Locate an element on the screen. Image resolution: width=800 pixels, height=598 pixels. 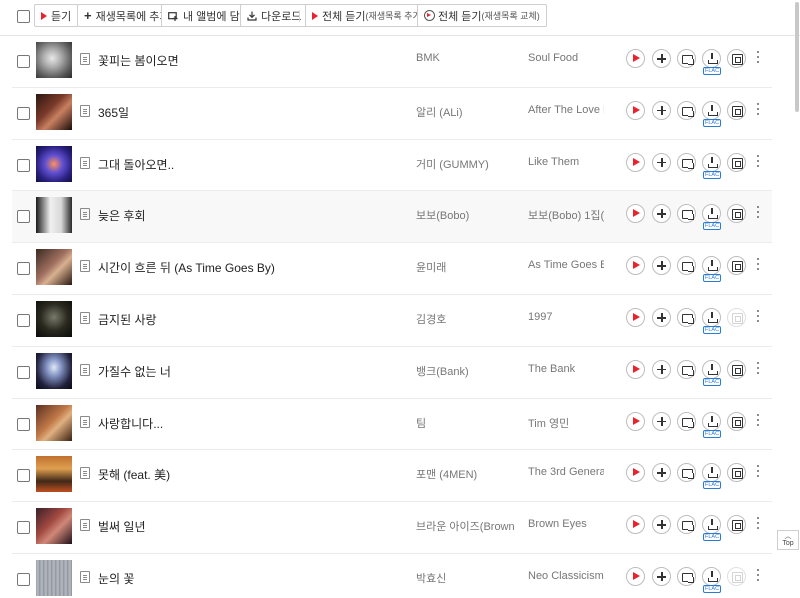
song-title: 눈의 꽃 is located at coordinates (116, 578).